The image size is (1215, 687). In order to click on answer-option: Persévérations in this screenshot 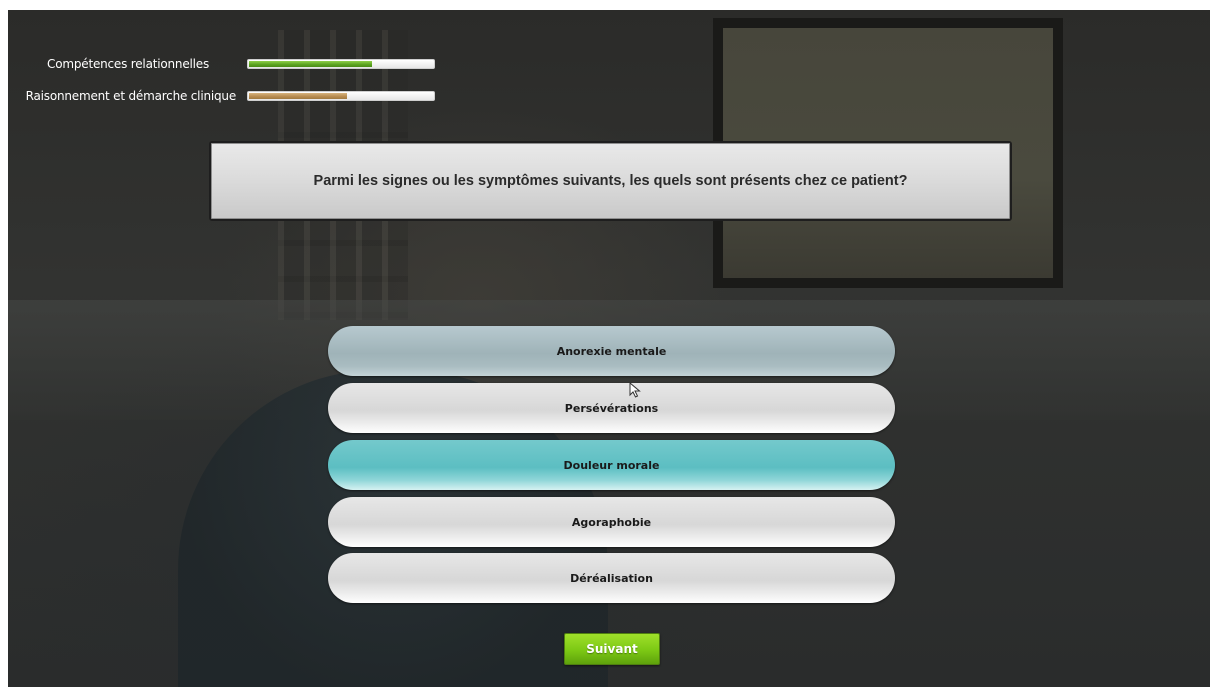, I will do `click(611, 408)`.